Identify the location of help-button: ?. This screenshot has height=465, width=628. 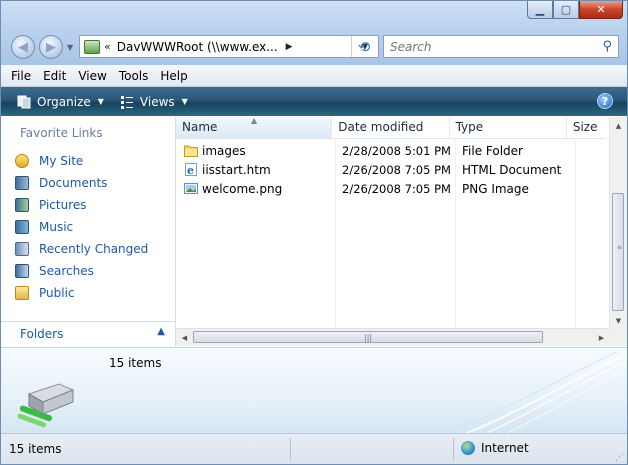
(605, 101).